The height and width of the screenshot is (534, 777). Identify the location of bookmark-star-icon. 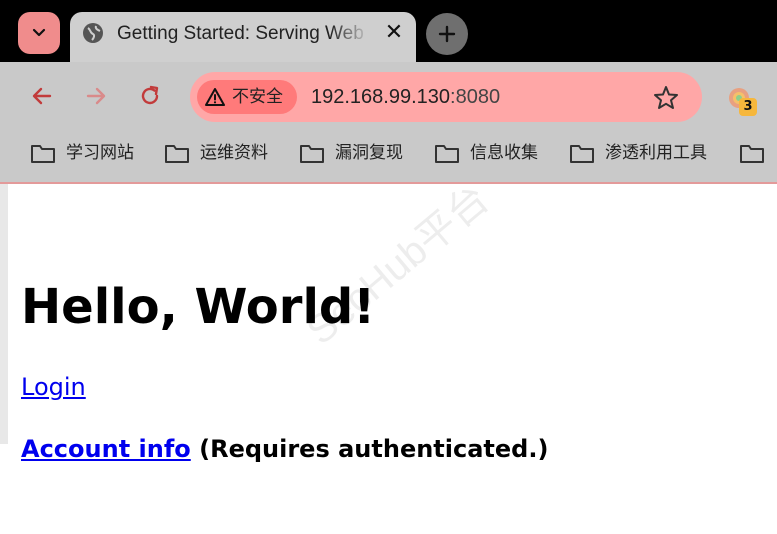
(666, 98).